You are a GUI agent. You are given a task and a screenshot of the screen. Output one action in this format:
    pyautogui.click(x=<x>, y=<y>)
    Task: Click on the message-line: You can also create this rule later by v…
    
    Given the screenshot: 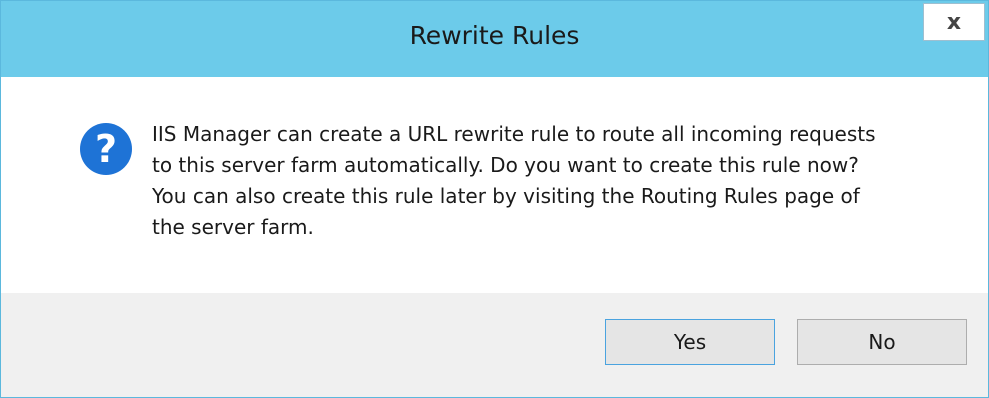 What is the action you would take?
    pyautogui.click(x=506, y=196)
    